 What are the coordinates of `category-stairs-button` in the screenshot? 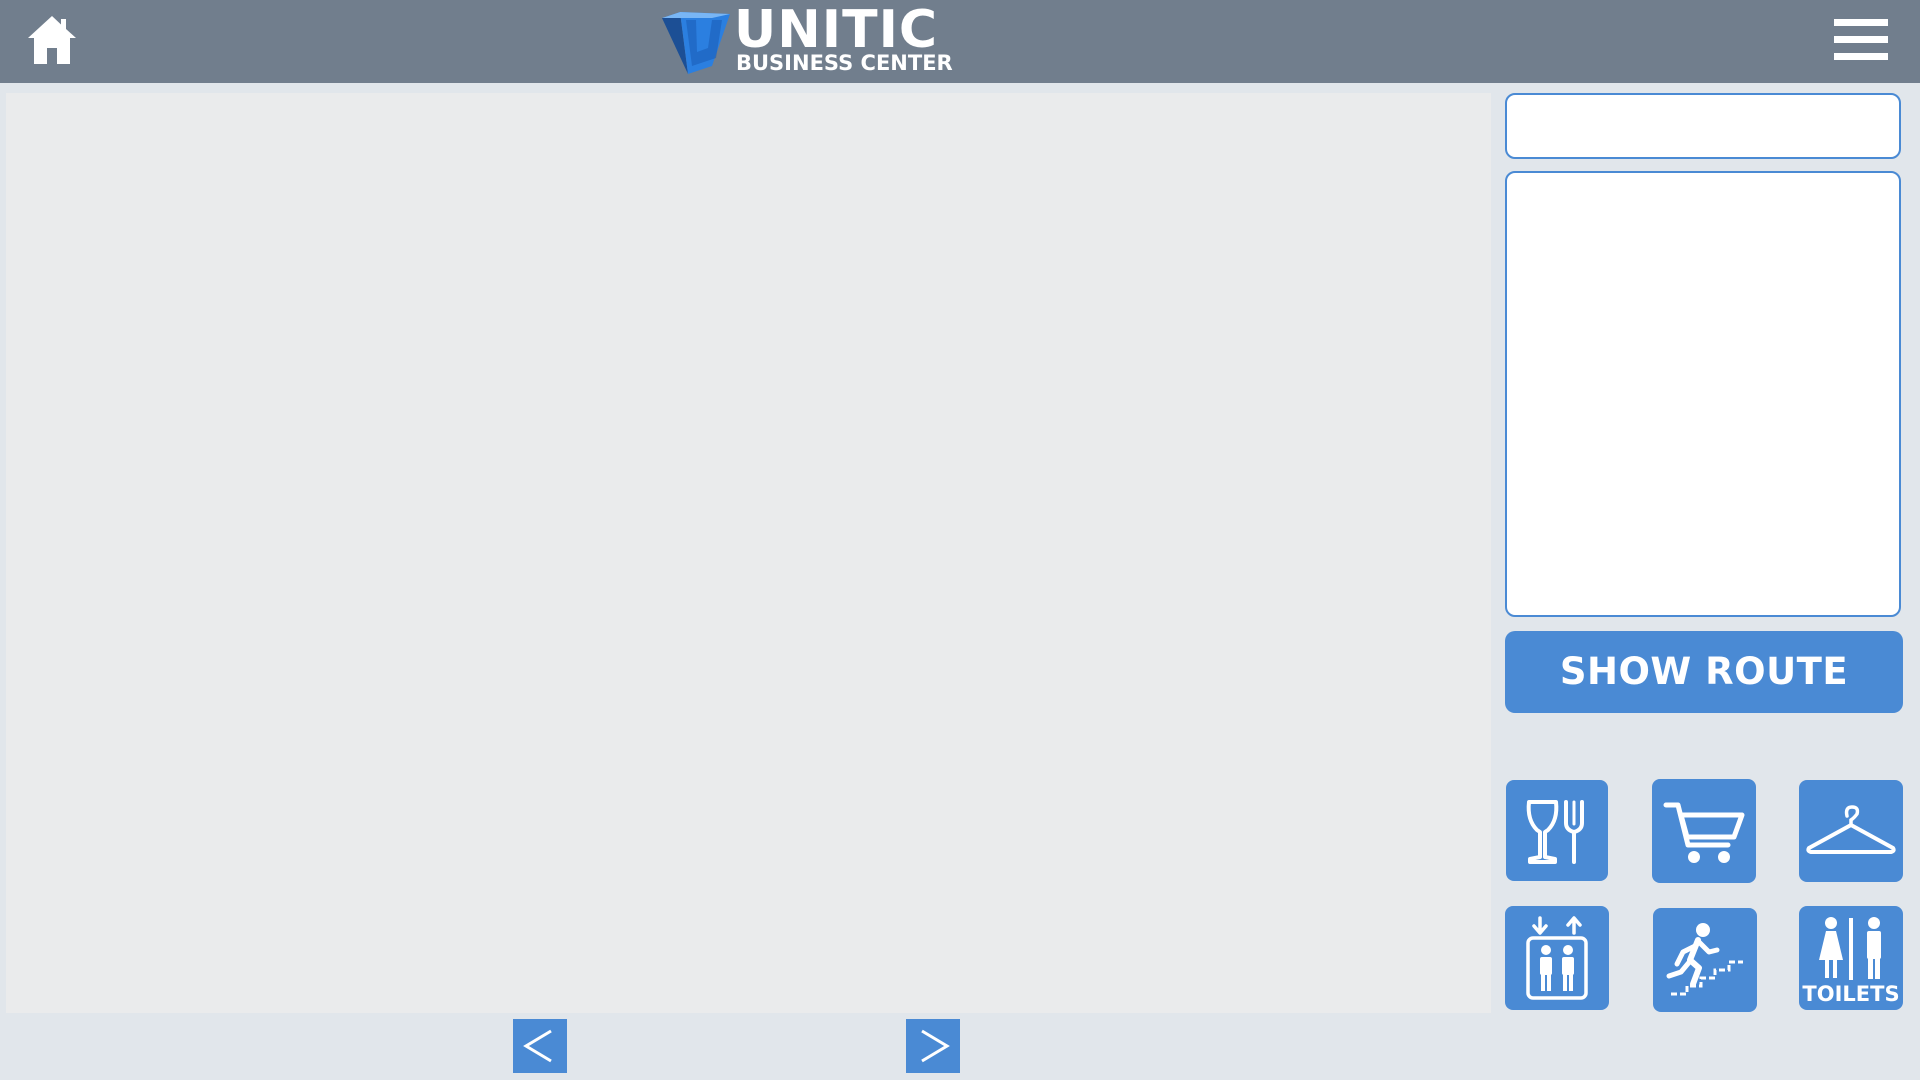 It's located at (1705, 960).